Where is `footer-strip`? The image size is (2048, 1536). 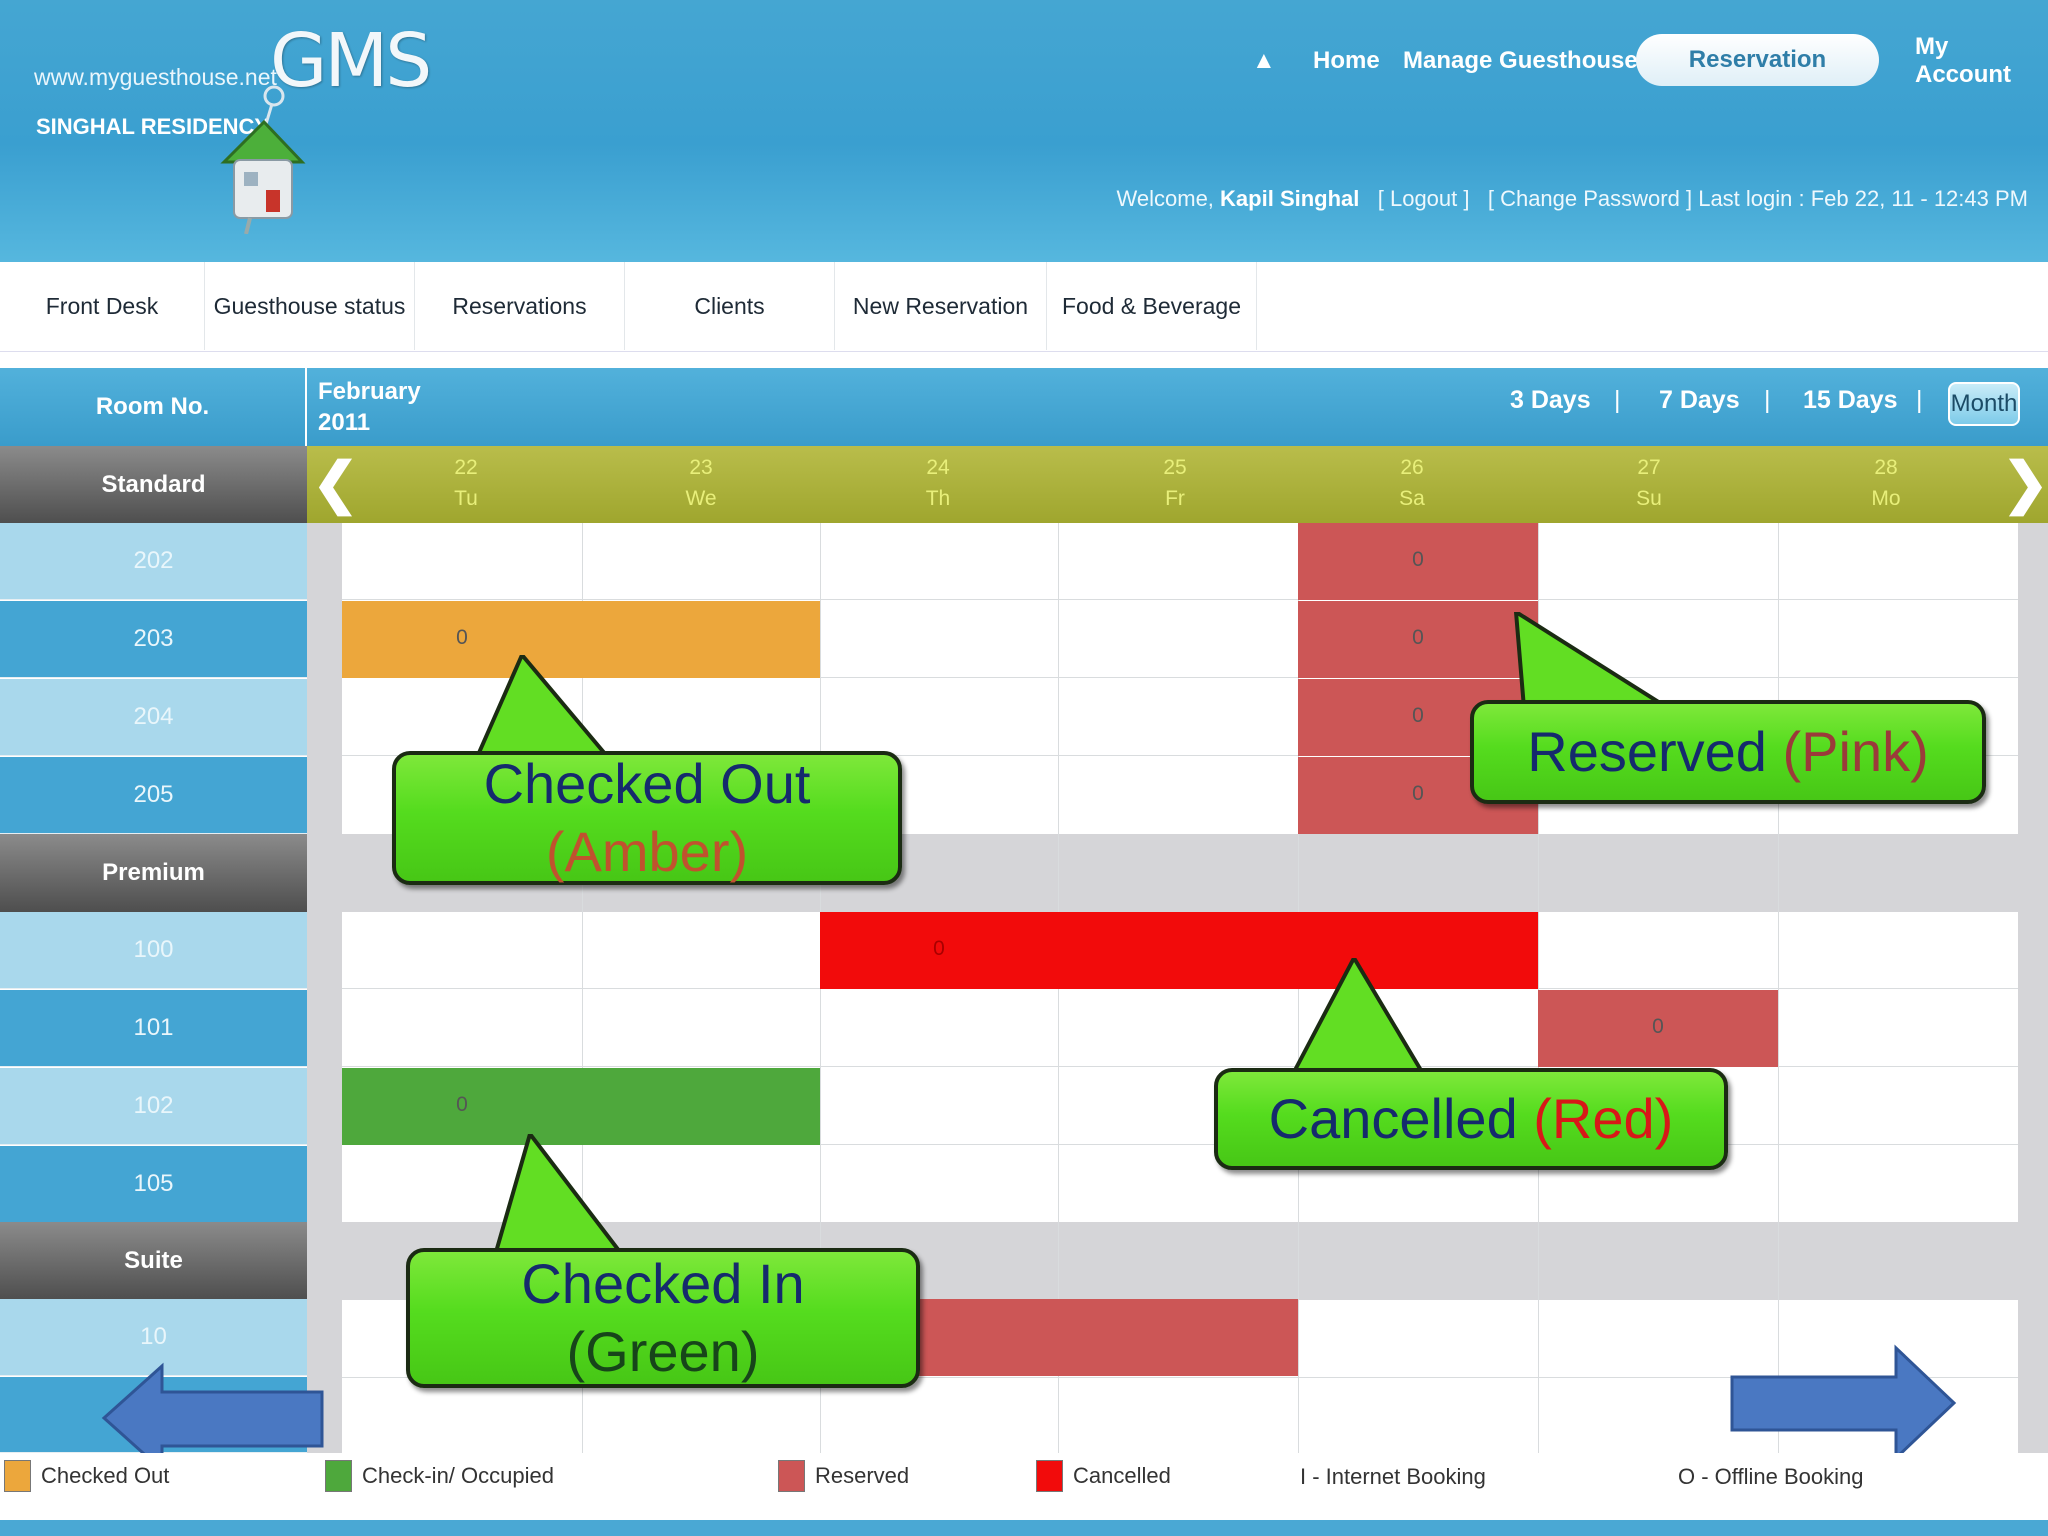
footer-strip is located at coordinates (1024, 1528).